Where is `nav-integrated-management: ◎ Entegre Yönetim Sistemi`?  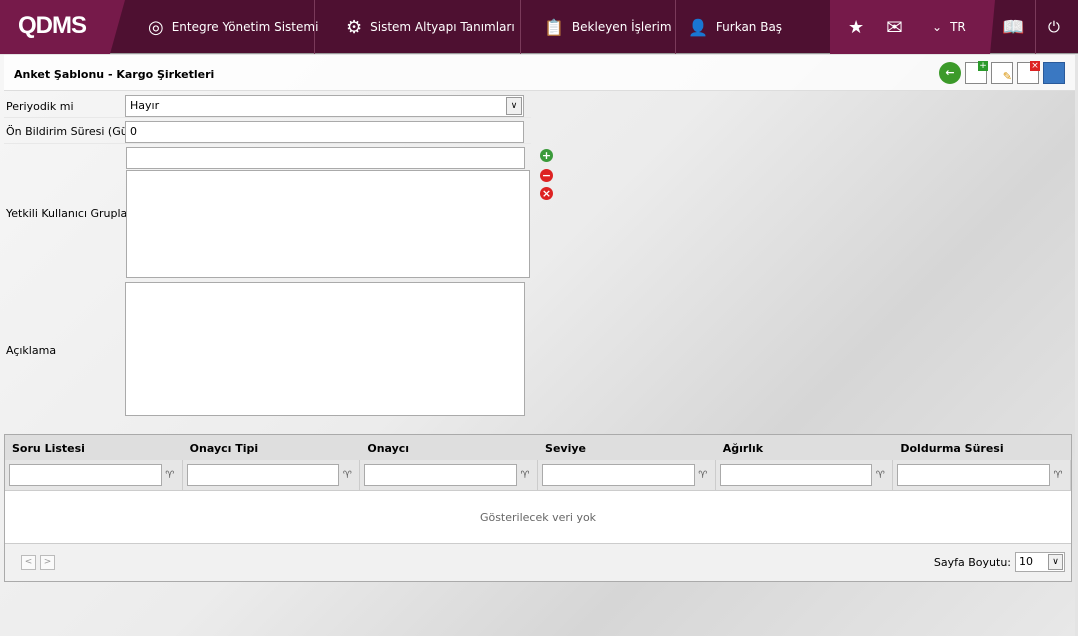 nav-integrated-management: ◎ Entegre Yönetim Sistemi is located at coordinates (233, 27).